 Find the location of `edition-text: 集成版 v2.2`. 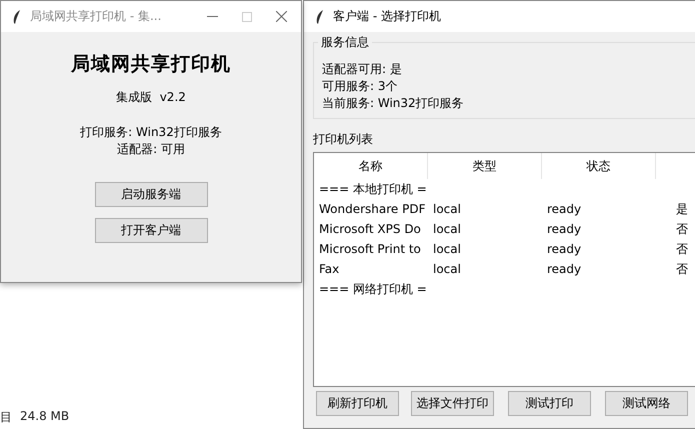

edition-text: 集成版 v2.2 is located at coordinates (151, 97).